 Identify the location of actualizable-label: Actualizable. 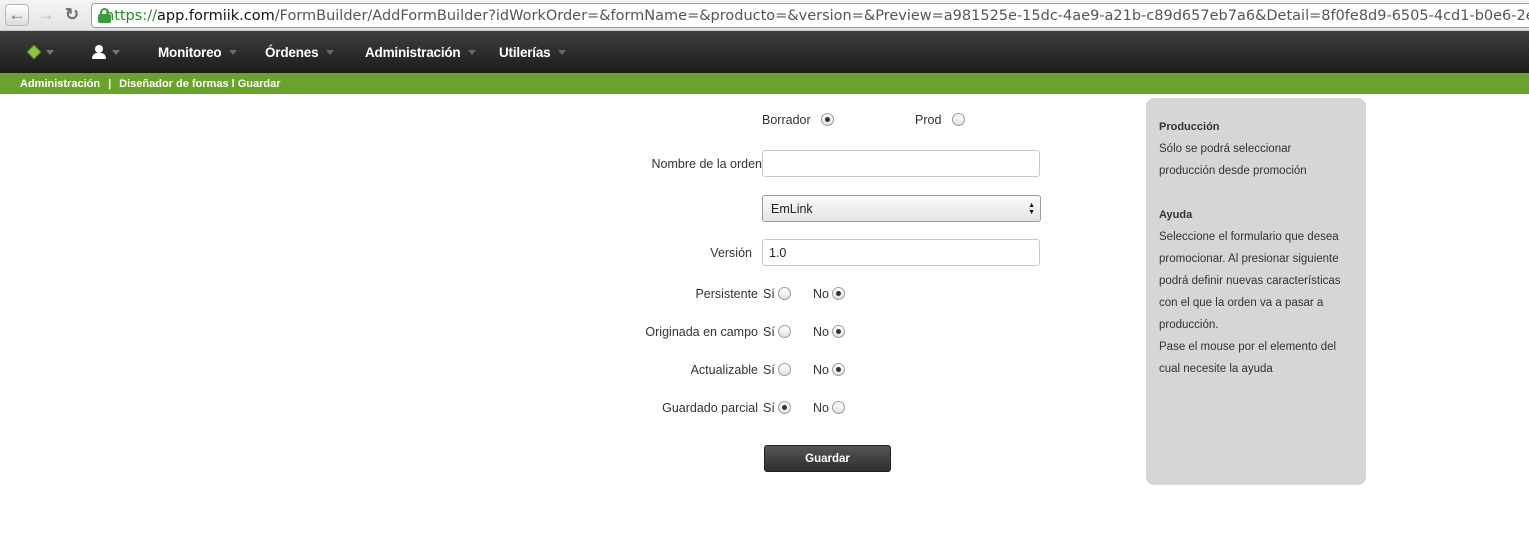
(724, 370).